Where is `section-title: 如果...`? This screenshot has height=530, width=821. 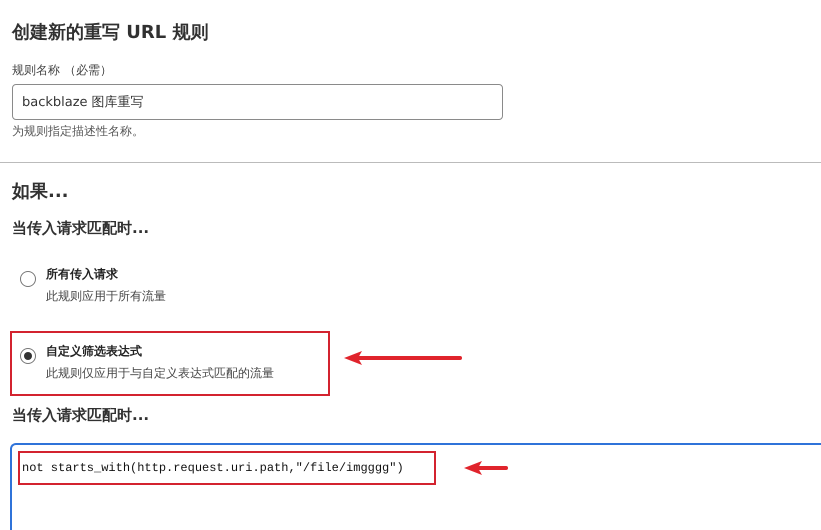 section-title: 如果... is located at coordinates (41, 191).